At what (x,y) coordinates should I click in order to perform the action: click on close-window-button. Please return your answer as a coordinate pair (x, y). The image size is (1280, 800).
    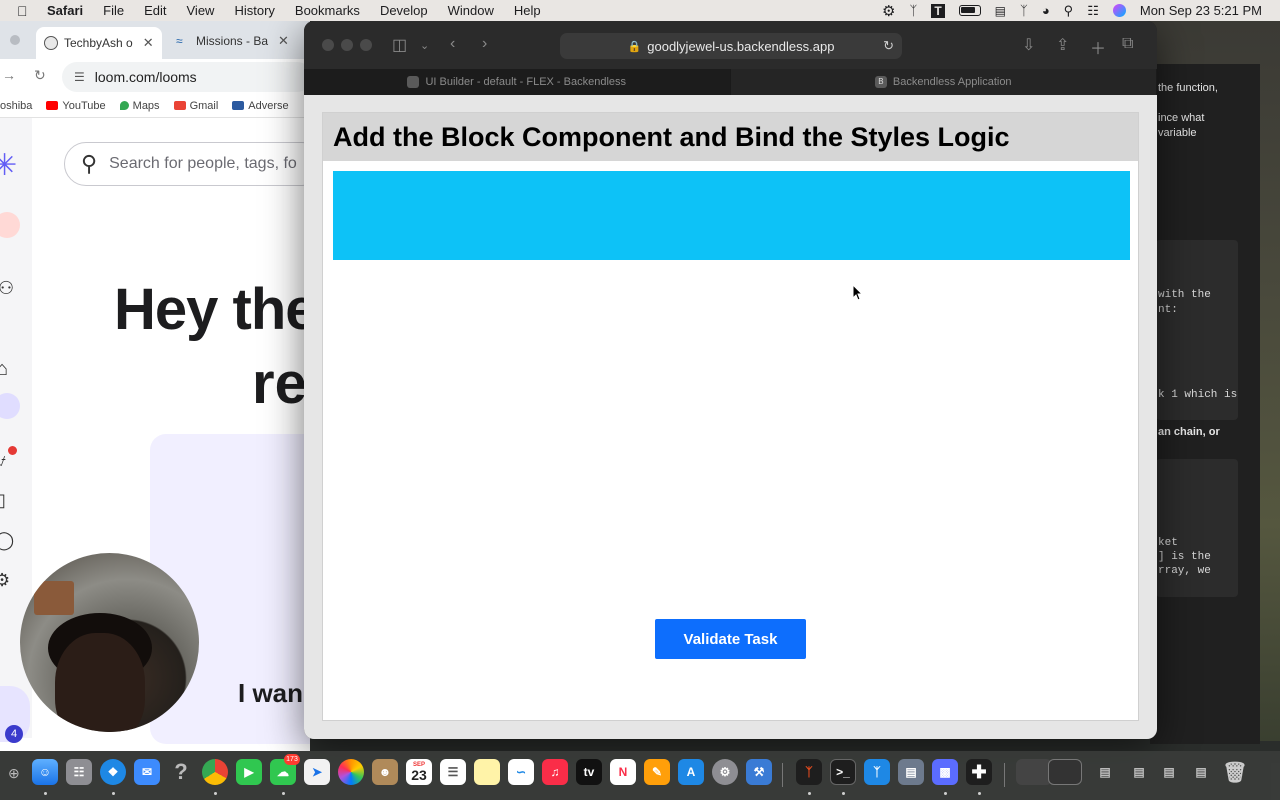
    Looking at the image, I should click on (328, 45).